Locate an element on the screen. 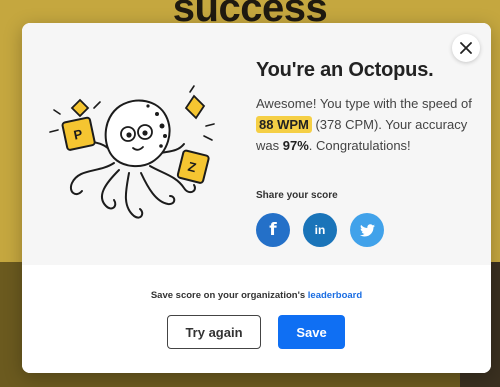 The height and width of the screenshot is (387, 500). twitter-bird-icon is located at coordinates (367, 229).